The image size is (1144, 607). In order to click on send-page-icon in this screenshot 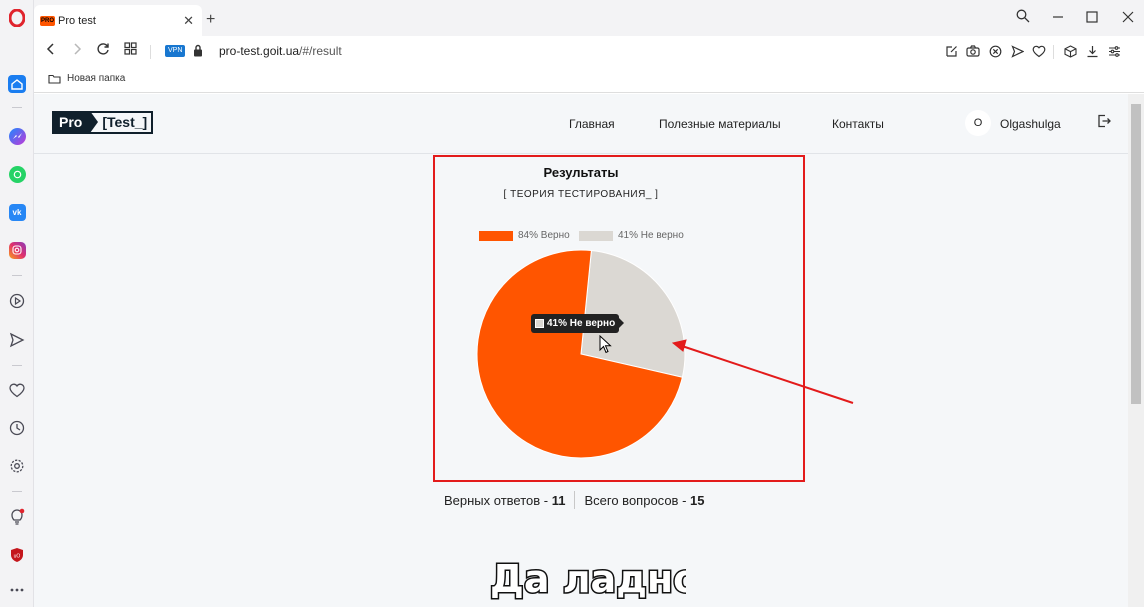, I will do `click(1017, 51)`.